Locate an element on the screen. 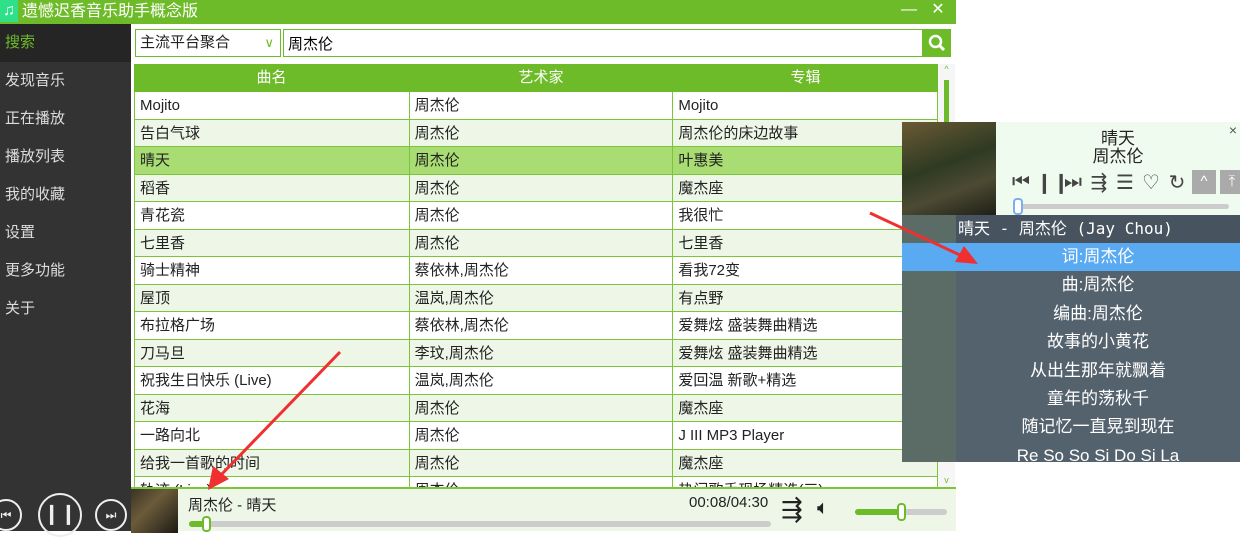 This screenshot has width=1240, height=537. sidebar-item: 播放列表 is located at coordinates (65, 157).